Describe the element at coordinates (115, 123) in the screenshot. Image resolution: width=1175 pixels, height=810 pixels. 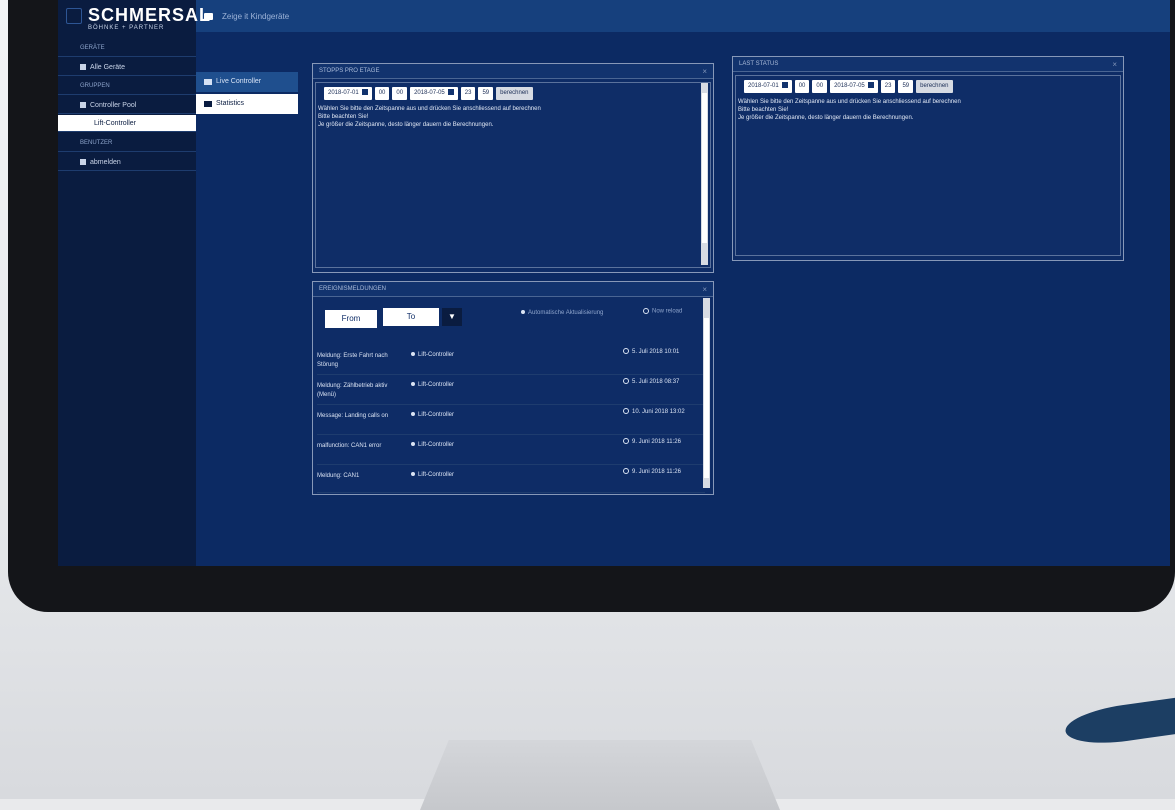
I see `sidebar-item-label: Lift-Controller` at that location.